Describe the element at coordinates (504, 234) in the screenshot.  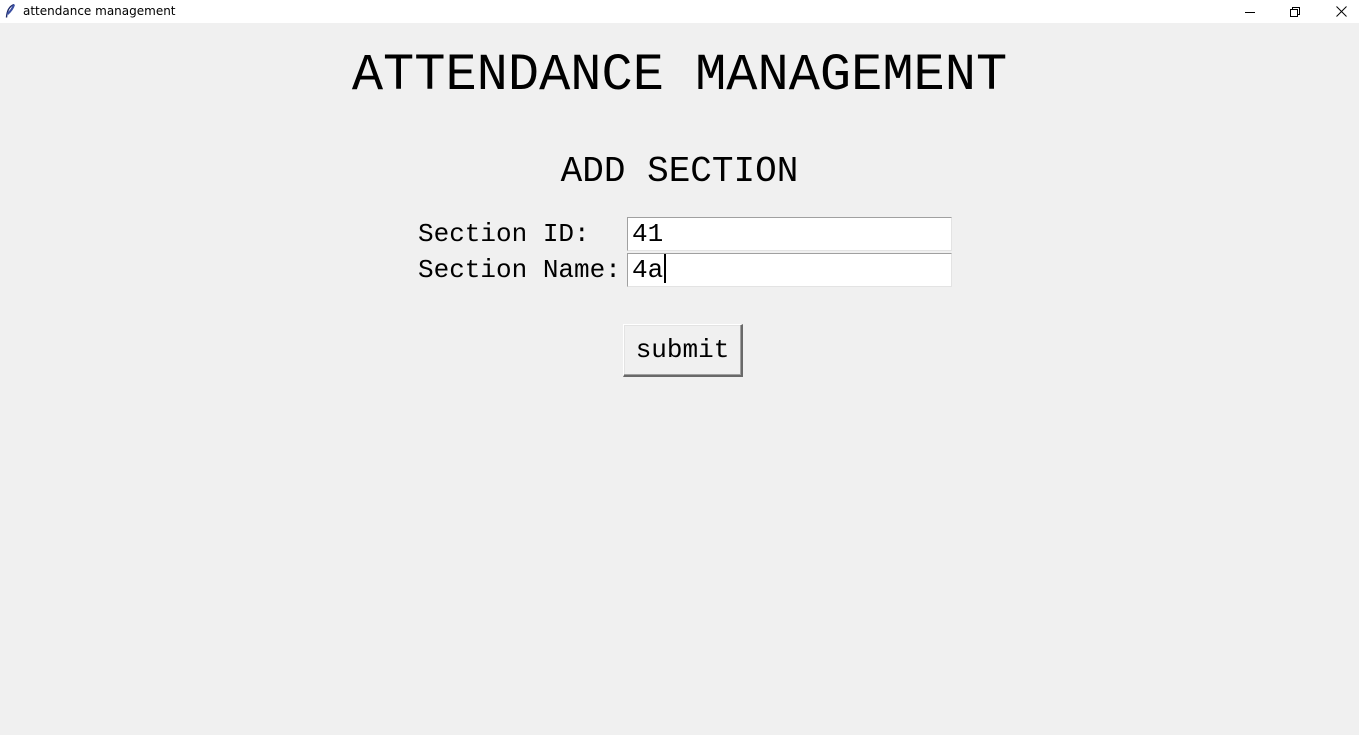
I see `section-id-label: Section ID:` at that location.